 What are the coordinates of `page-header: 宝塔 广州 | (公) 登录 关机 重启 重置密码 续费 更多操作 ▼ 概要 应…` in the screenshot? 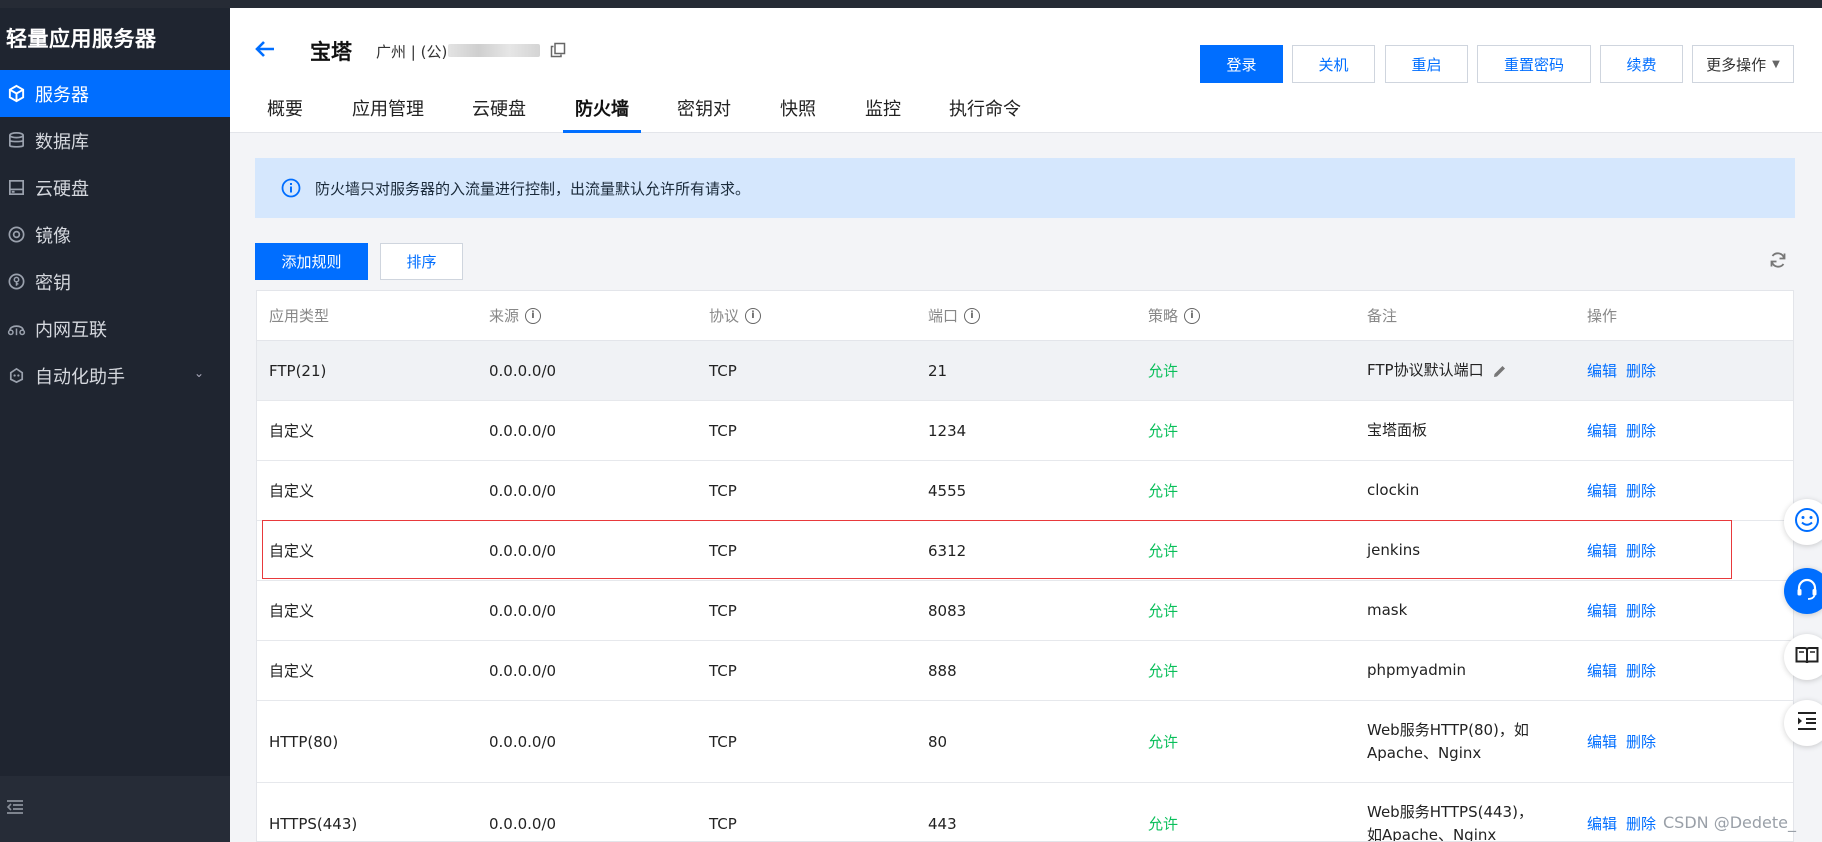 It's located at (1026, 70).